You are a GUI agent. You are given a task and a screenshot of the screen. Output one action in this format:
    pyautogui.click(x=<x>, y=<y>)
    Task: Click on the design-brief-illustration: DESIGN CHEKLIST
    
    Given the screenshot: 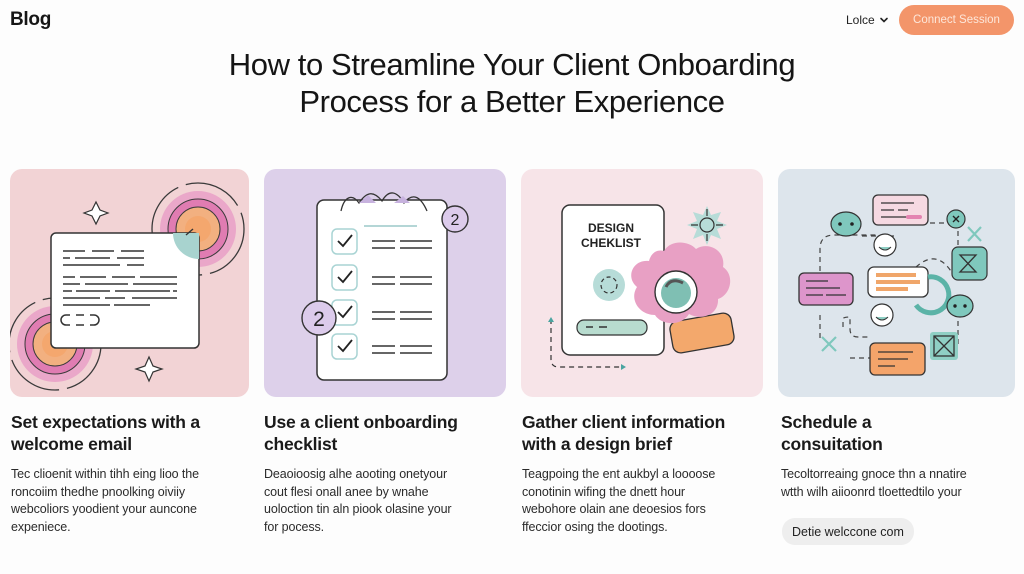 What is the action you would take?
    pyautogui.click(x=642, y=283)
    